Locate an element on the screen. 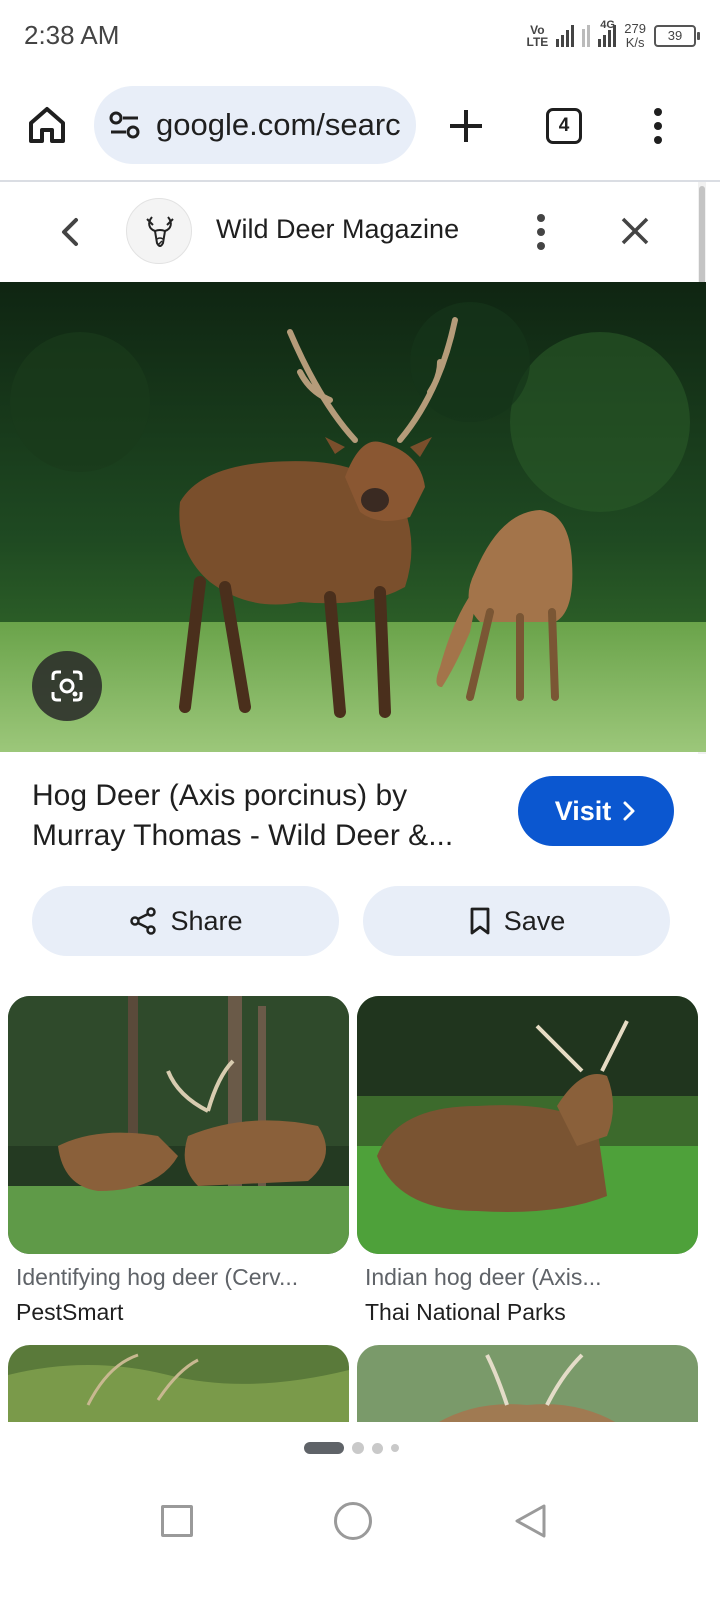 The width and height of the screenshot is (720, 1600). home-circle-icon is located at coordinates (353, 1521).